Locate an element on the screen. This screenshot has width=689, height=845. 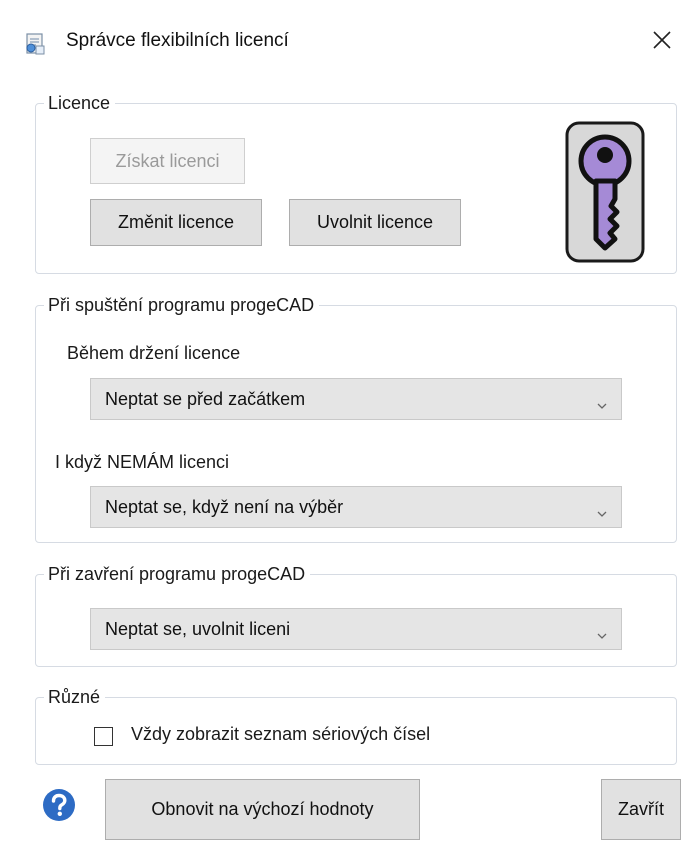
show-serials-label: Vždy zobrazit seznam sériových čísel is located at coordinates (280, 734).